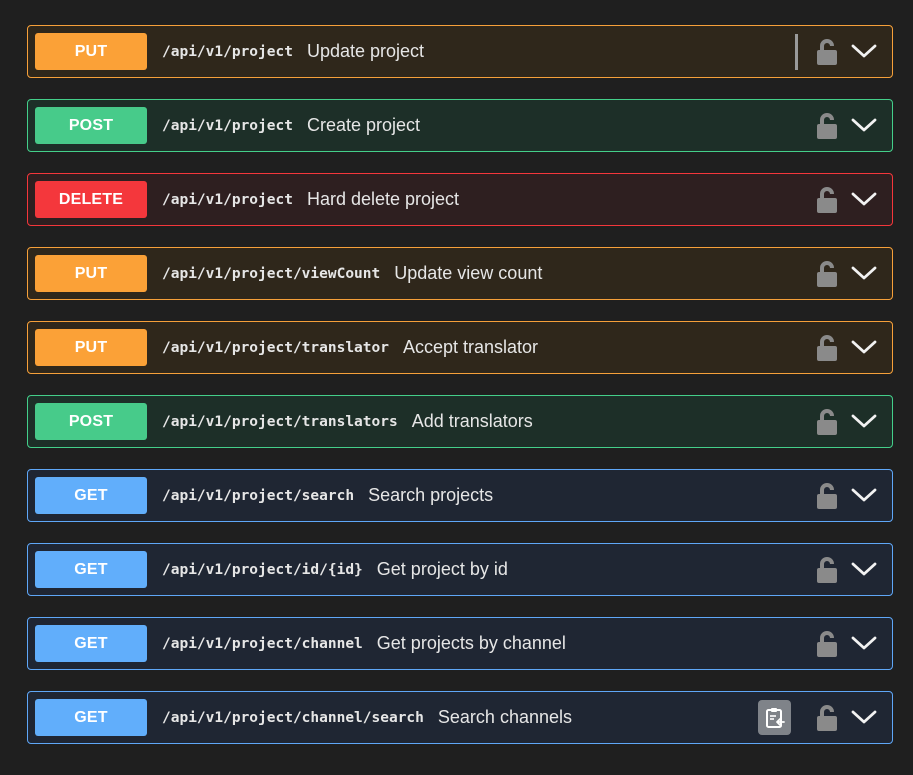  Describe the element at coordinates (293, 717) in the screenshot. I see `operation-path: /api/v1/project/channel/search` at that location.